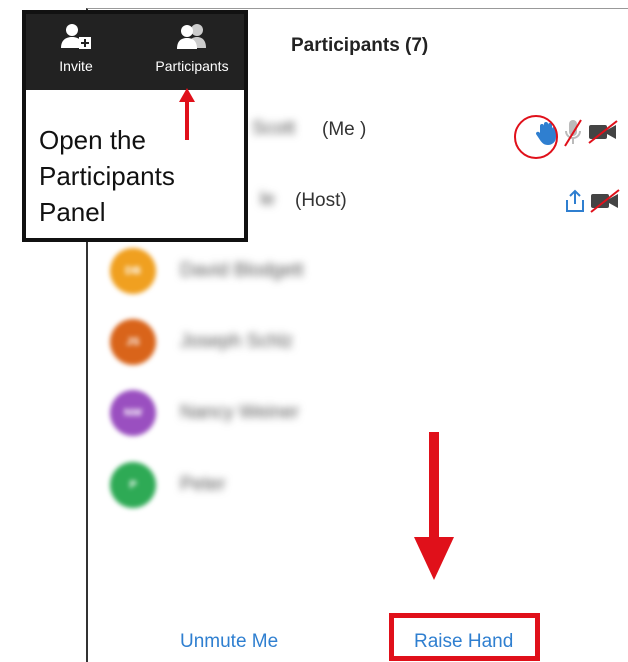 This screenshot has width=628, height=662. What do you see at coordinates (274, 128) in the screenshot?
I see `participant-name: Scott` at bounding box center [274, 128].